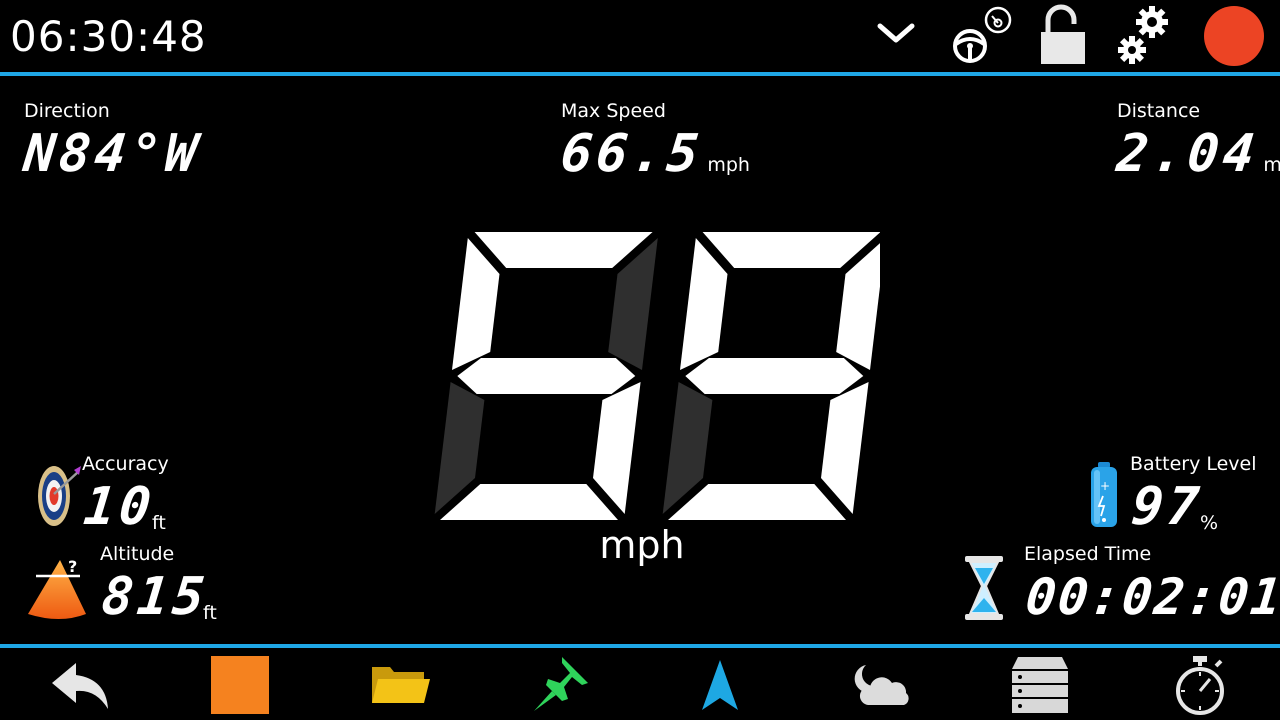 Image resolution: width=1280 pixels, height=720 pixels. Describe the element at coordinates (774, 376) in the screenshot. I see `speed-digit-2-segment-g` at that location.